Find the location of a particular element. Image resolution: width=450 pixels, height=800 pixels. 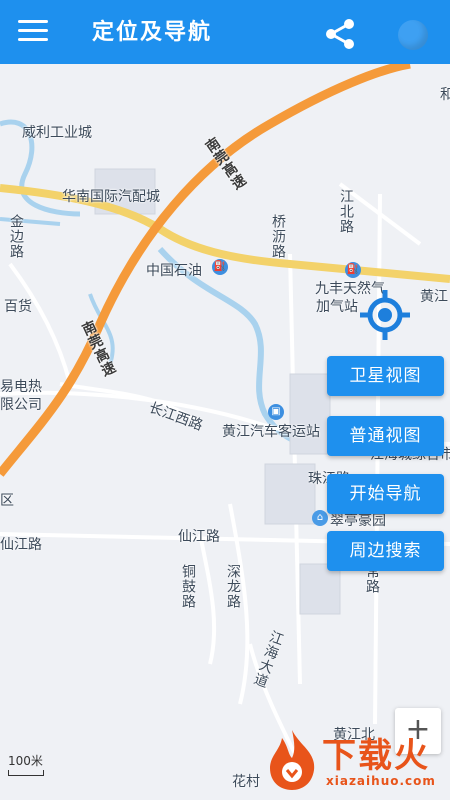

label-xianjiang: 仙江路 is located at coordinates (199, 537).